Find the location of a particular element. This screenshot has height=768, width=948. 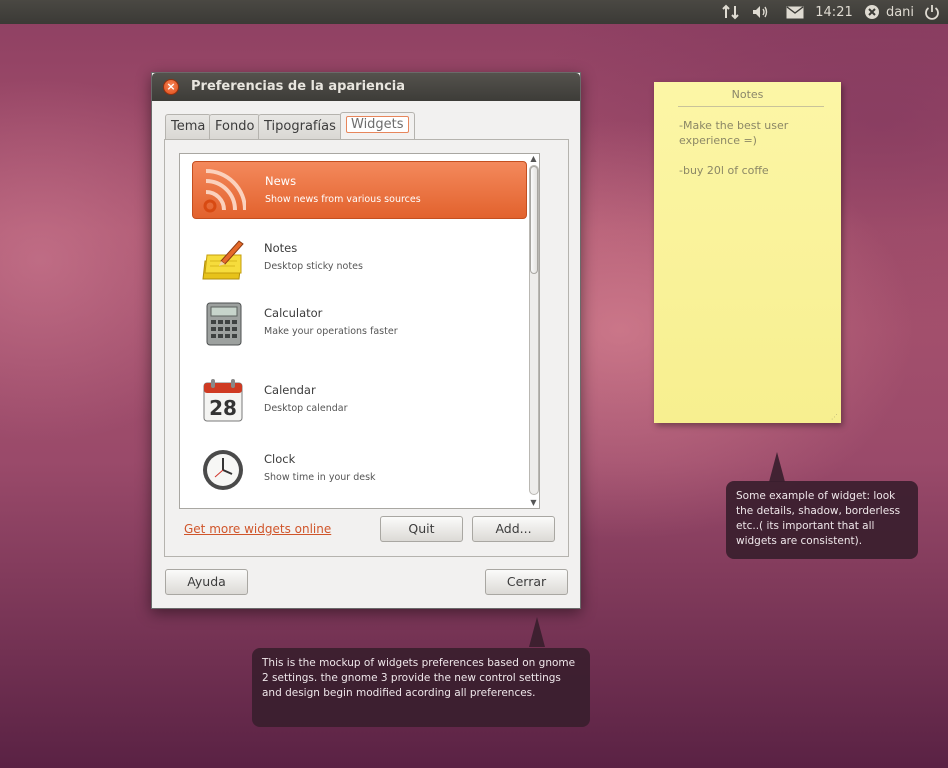

volume-icon is located at coordinates (761, 12).